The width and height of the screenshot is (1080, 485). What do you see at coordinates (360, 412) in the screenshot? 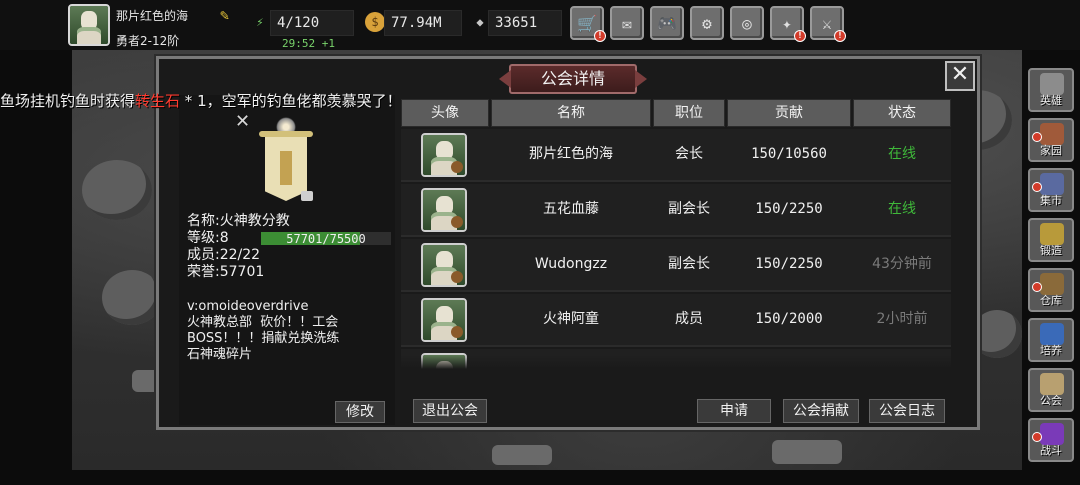
I see `edit-notice-button: 修改` at bounding box center [360, 412].